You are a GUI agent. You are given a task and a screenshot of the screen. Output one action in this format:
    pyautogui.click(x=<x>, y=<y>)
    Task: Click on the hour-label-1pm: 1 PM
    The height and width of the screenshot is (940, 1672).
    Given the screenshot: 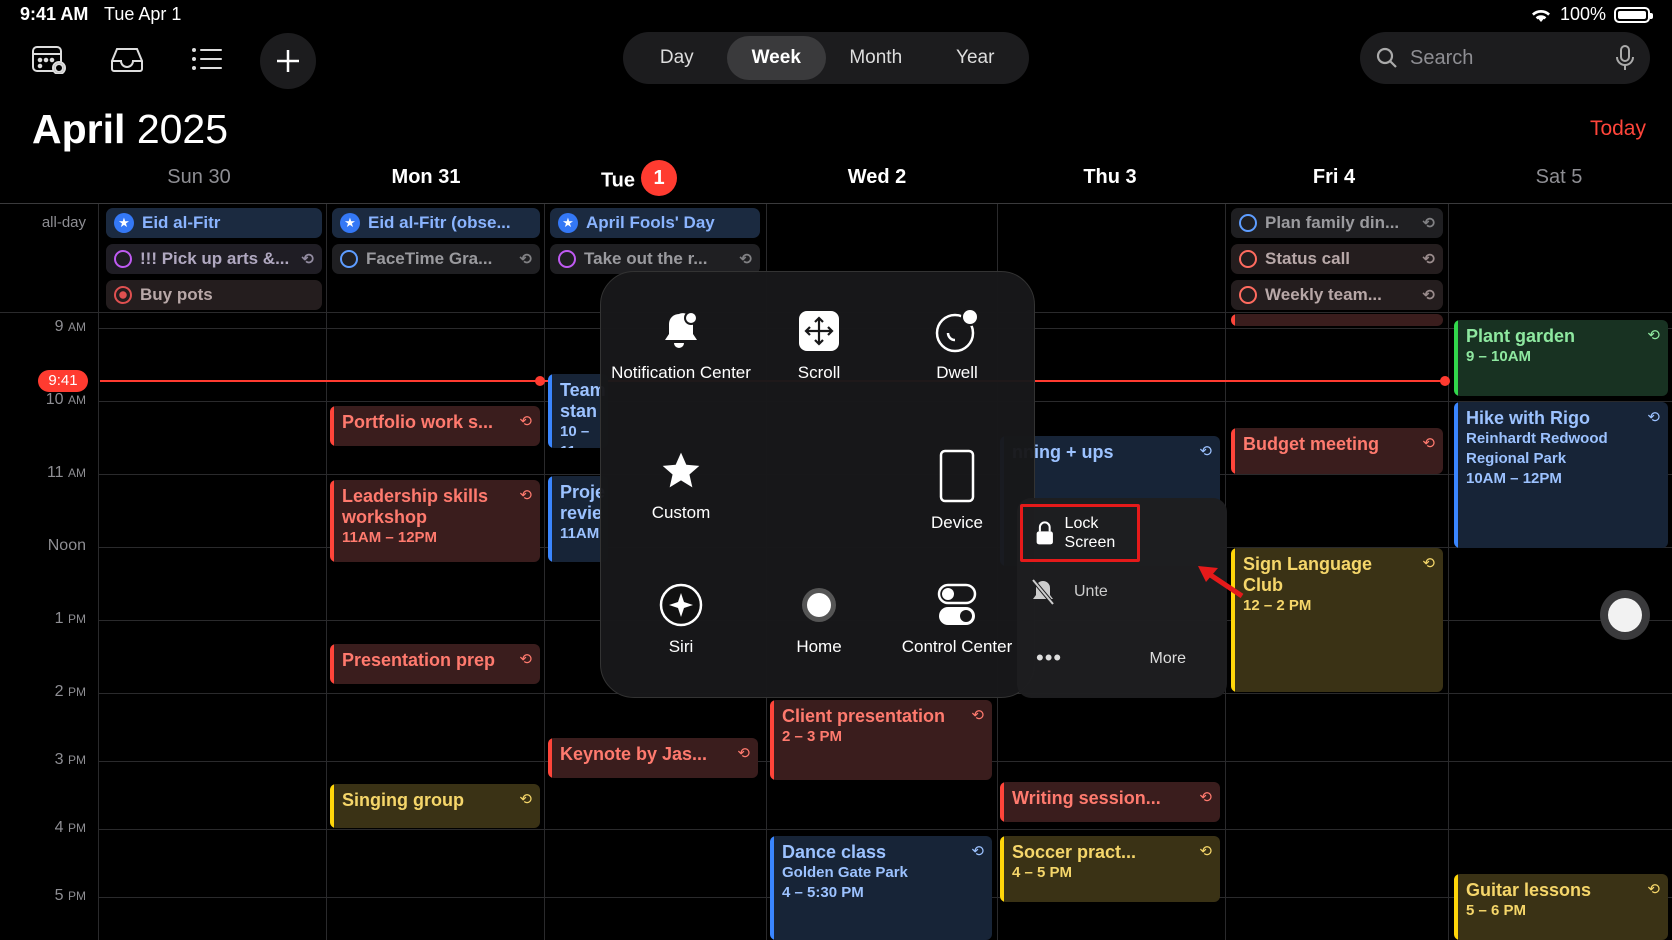 What is the action you would take?
    pyautogui.click(x=70, y=618)
    